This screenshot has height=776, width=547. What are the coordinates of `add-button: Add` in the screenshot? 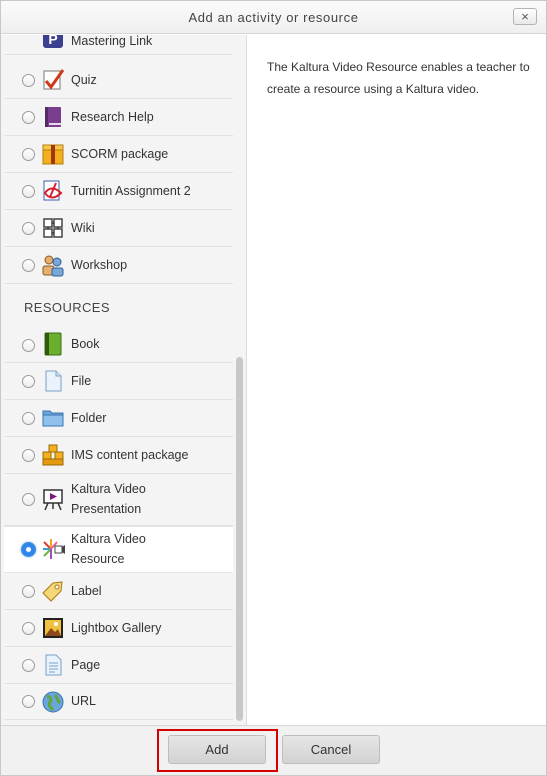 It's located at (217, 749).